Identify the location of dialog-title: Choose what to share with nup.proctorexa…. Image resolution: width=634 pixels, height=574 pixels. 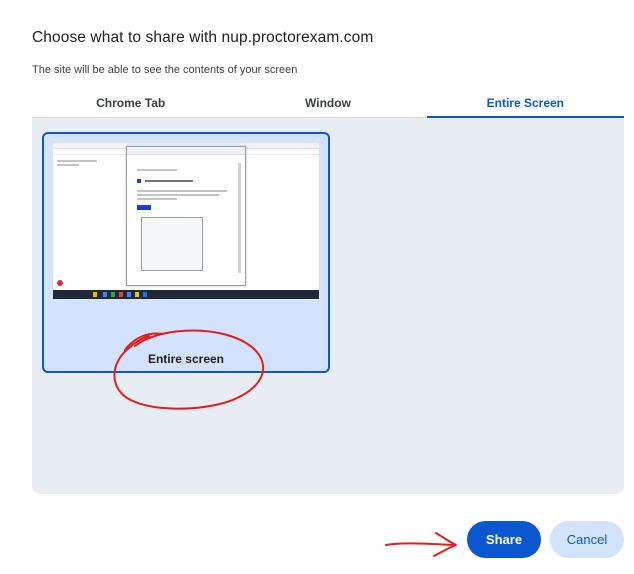
(203, 37).